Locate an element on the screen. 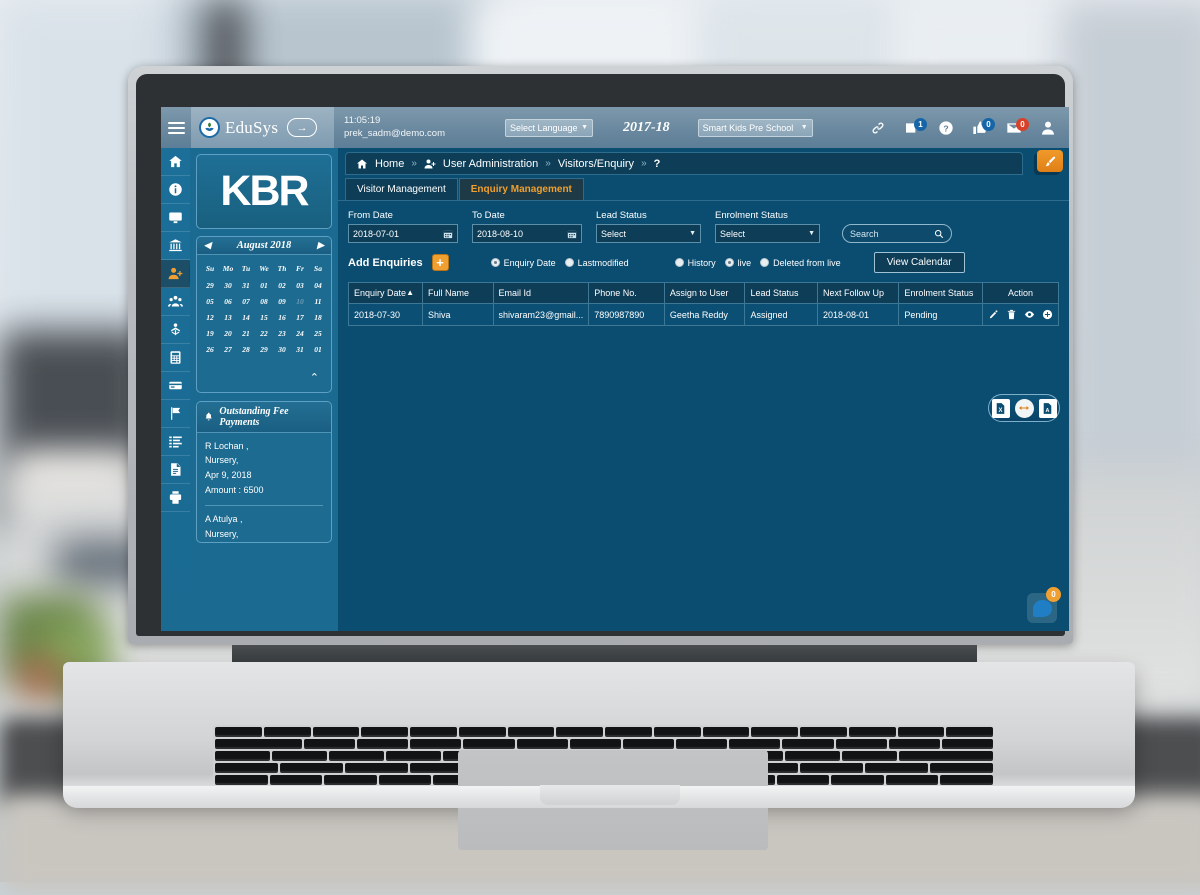 This screenshot has height=895, width=1200. th-full-name: Full Name is located at coordinates (458, 293).